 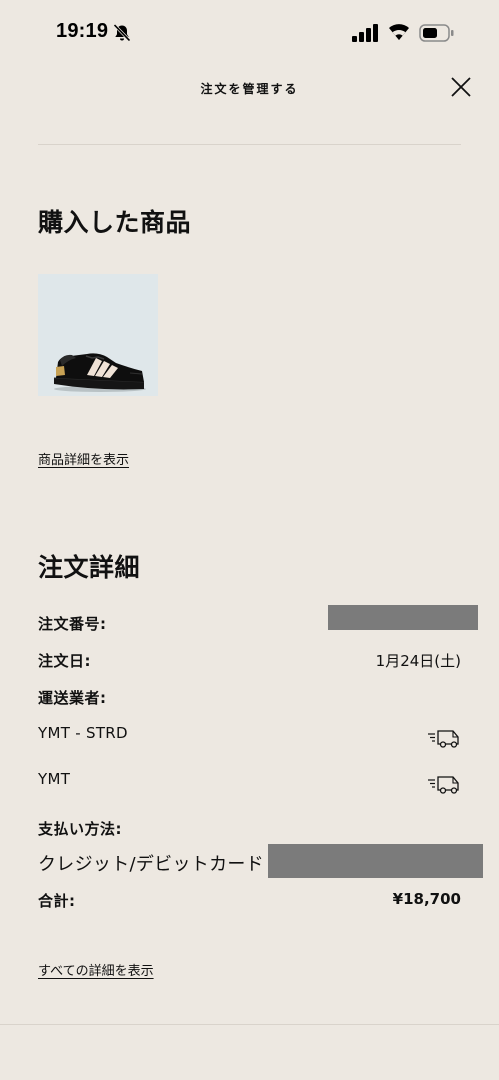 What do you see at coordinates (122, 32) in the screenshot?
I see `bell-off-icon` at bounding box center [122, 32].